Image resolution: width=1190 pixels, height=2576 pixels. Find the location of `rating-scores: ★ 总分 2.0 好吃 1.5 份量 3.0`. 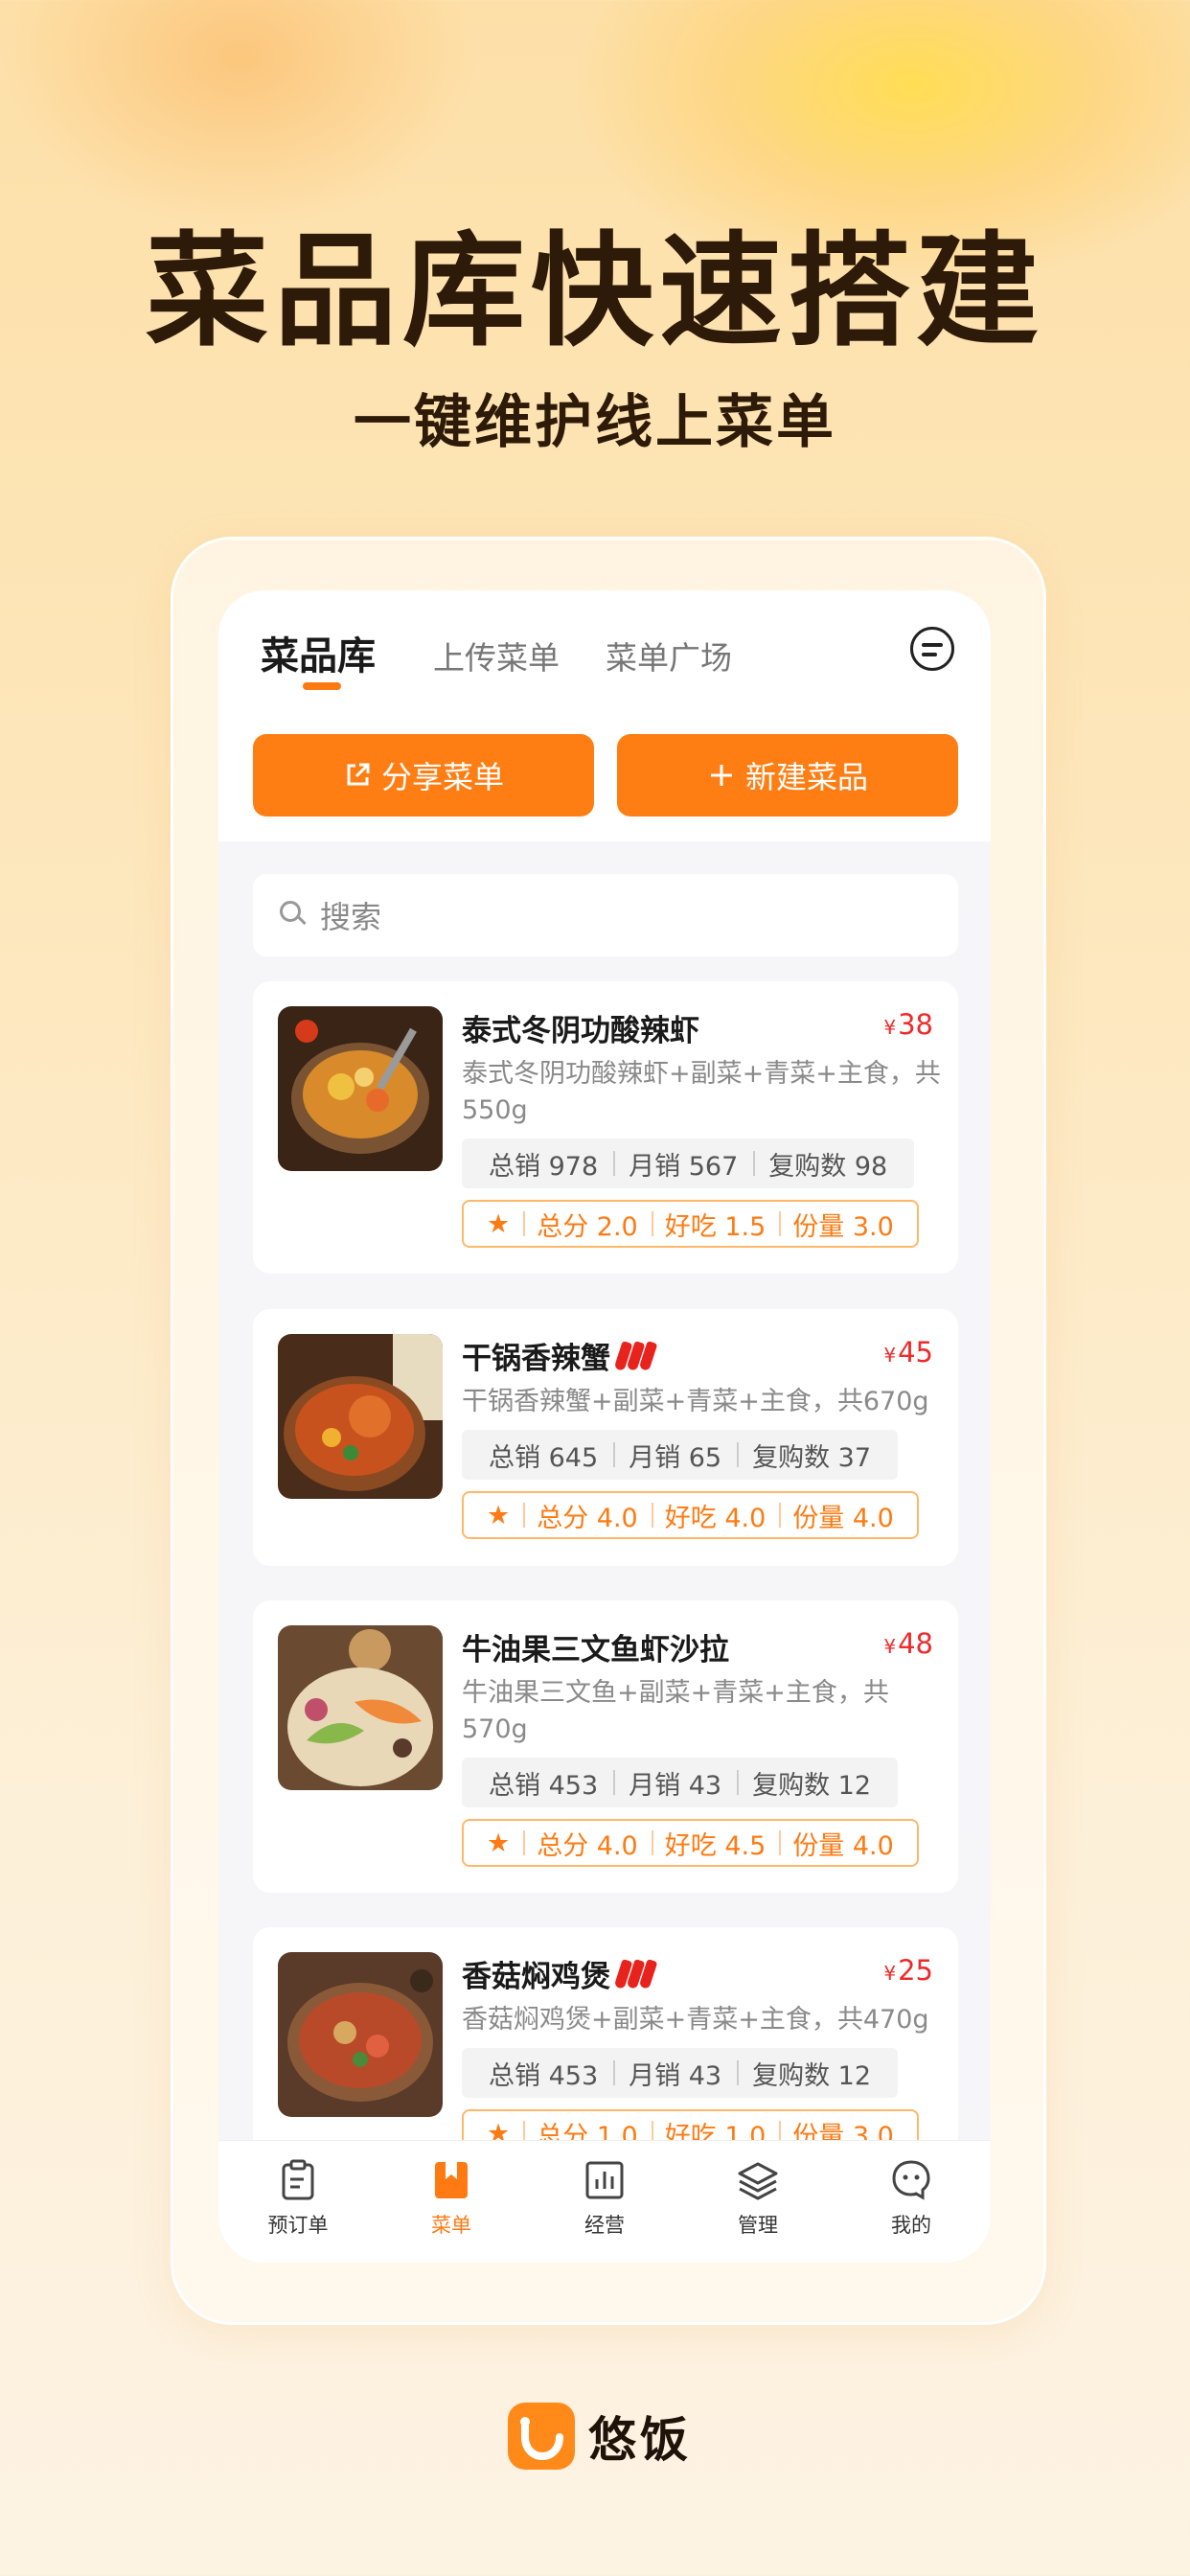

rating-scores: ★ 总分 2.0 好吃 1.5 份量 3.0 is located at coordinates (691, 1224).